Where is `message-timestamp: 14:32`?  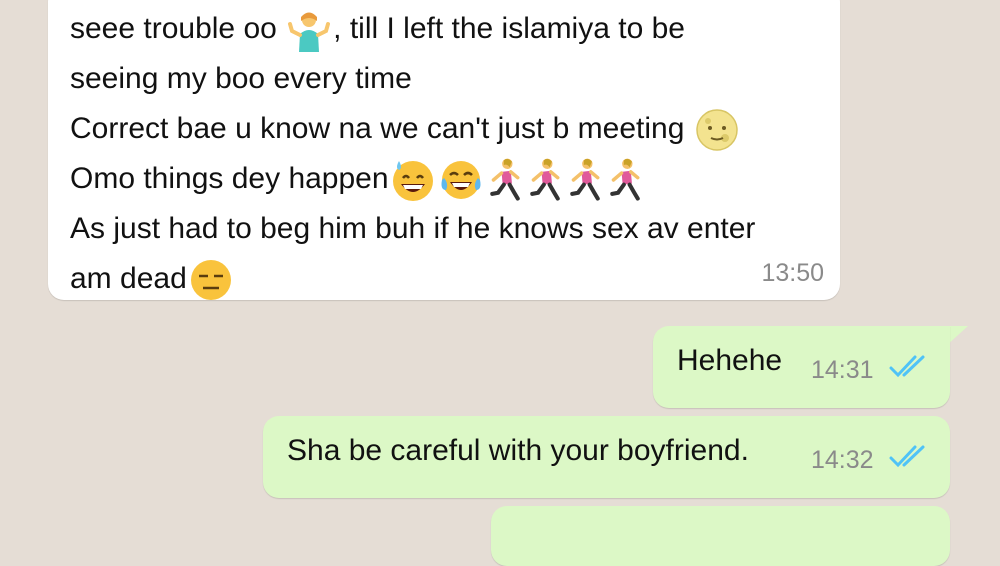 message-timestamp: 14:32 is located at coordinates (842, 460).